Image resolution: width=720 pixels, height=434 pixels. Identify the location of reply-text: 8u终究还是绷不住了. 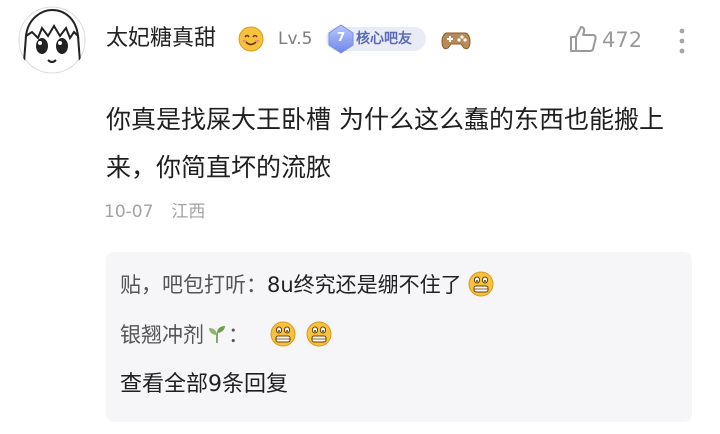
(364, 285).